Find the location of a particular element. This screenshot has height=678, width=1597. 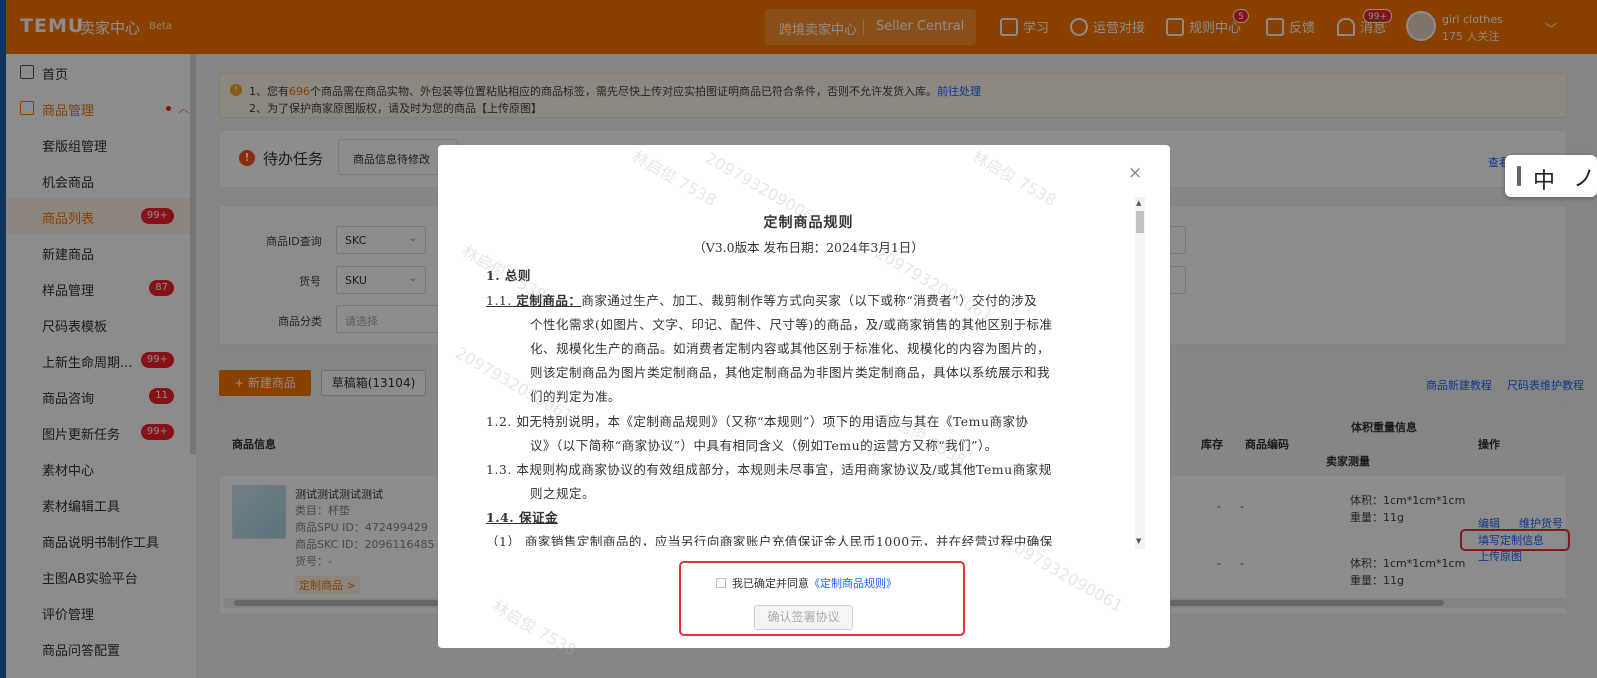

rule-1-1-line: 们的判定为准。 is located at coordinates (576, 396).